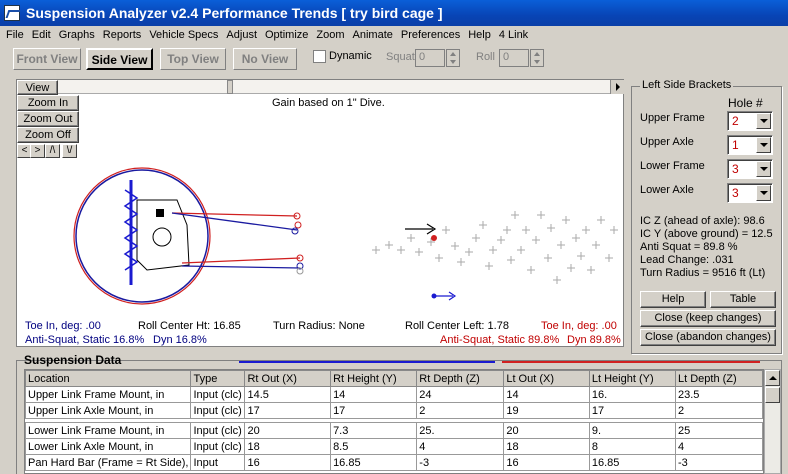 The height and width of the screenshot is (474, 788). I want to click on dynamic-checkbox, so click(319, 56).